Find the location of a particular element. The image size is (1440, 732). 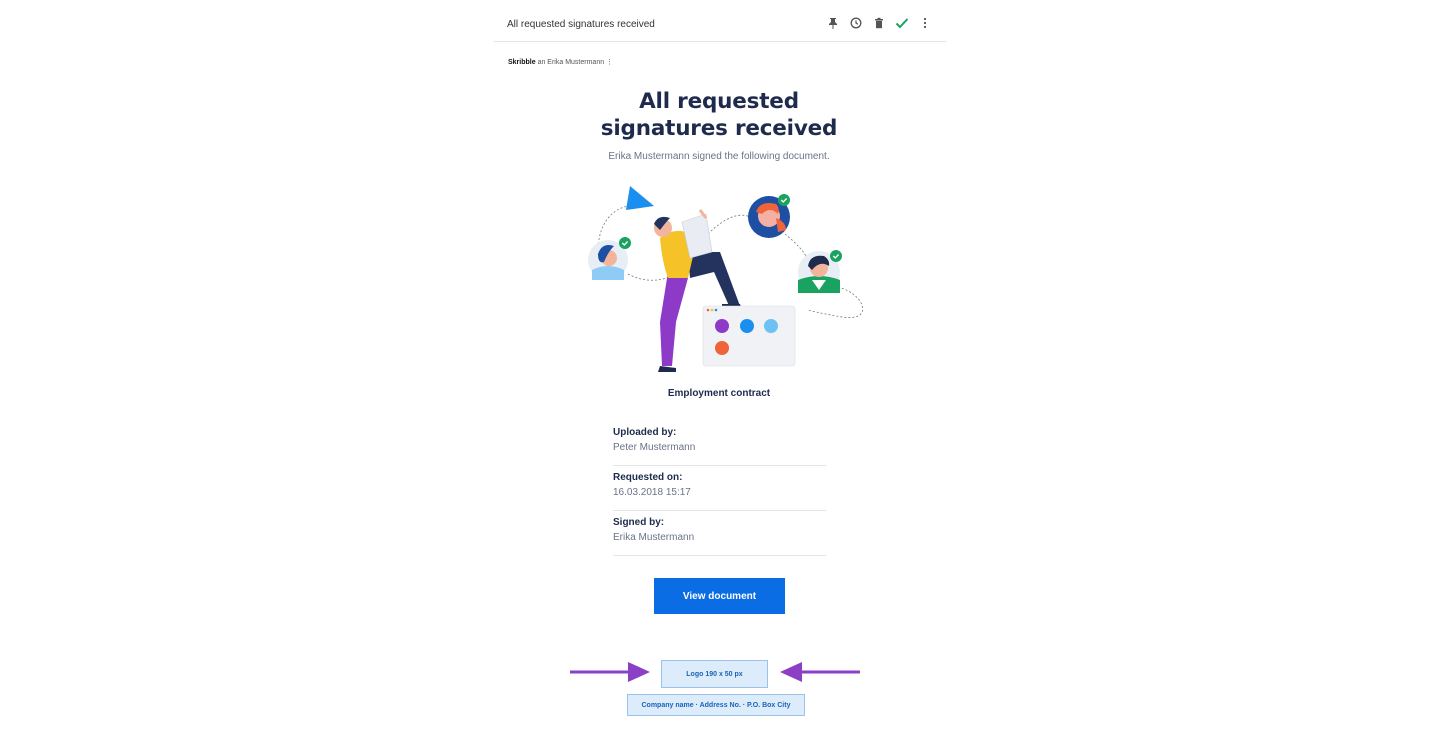

title-line-2: signatures received is located at coordinates (719, 128).